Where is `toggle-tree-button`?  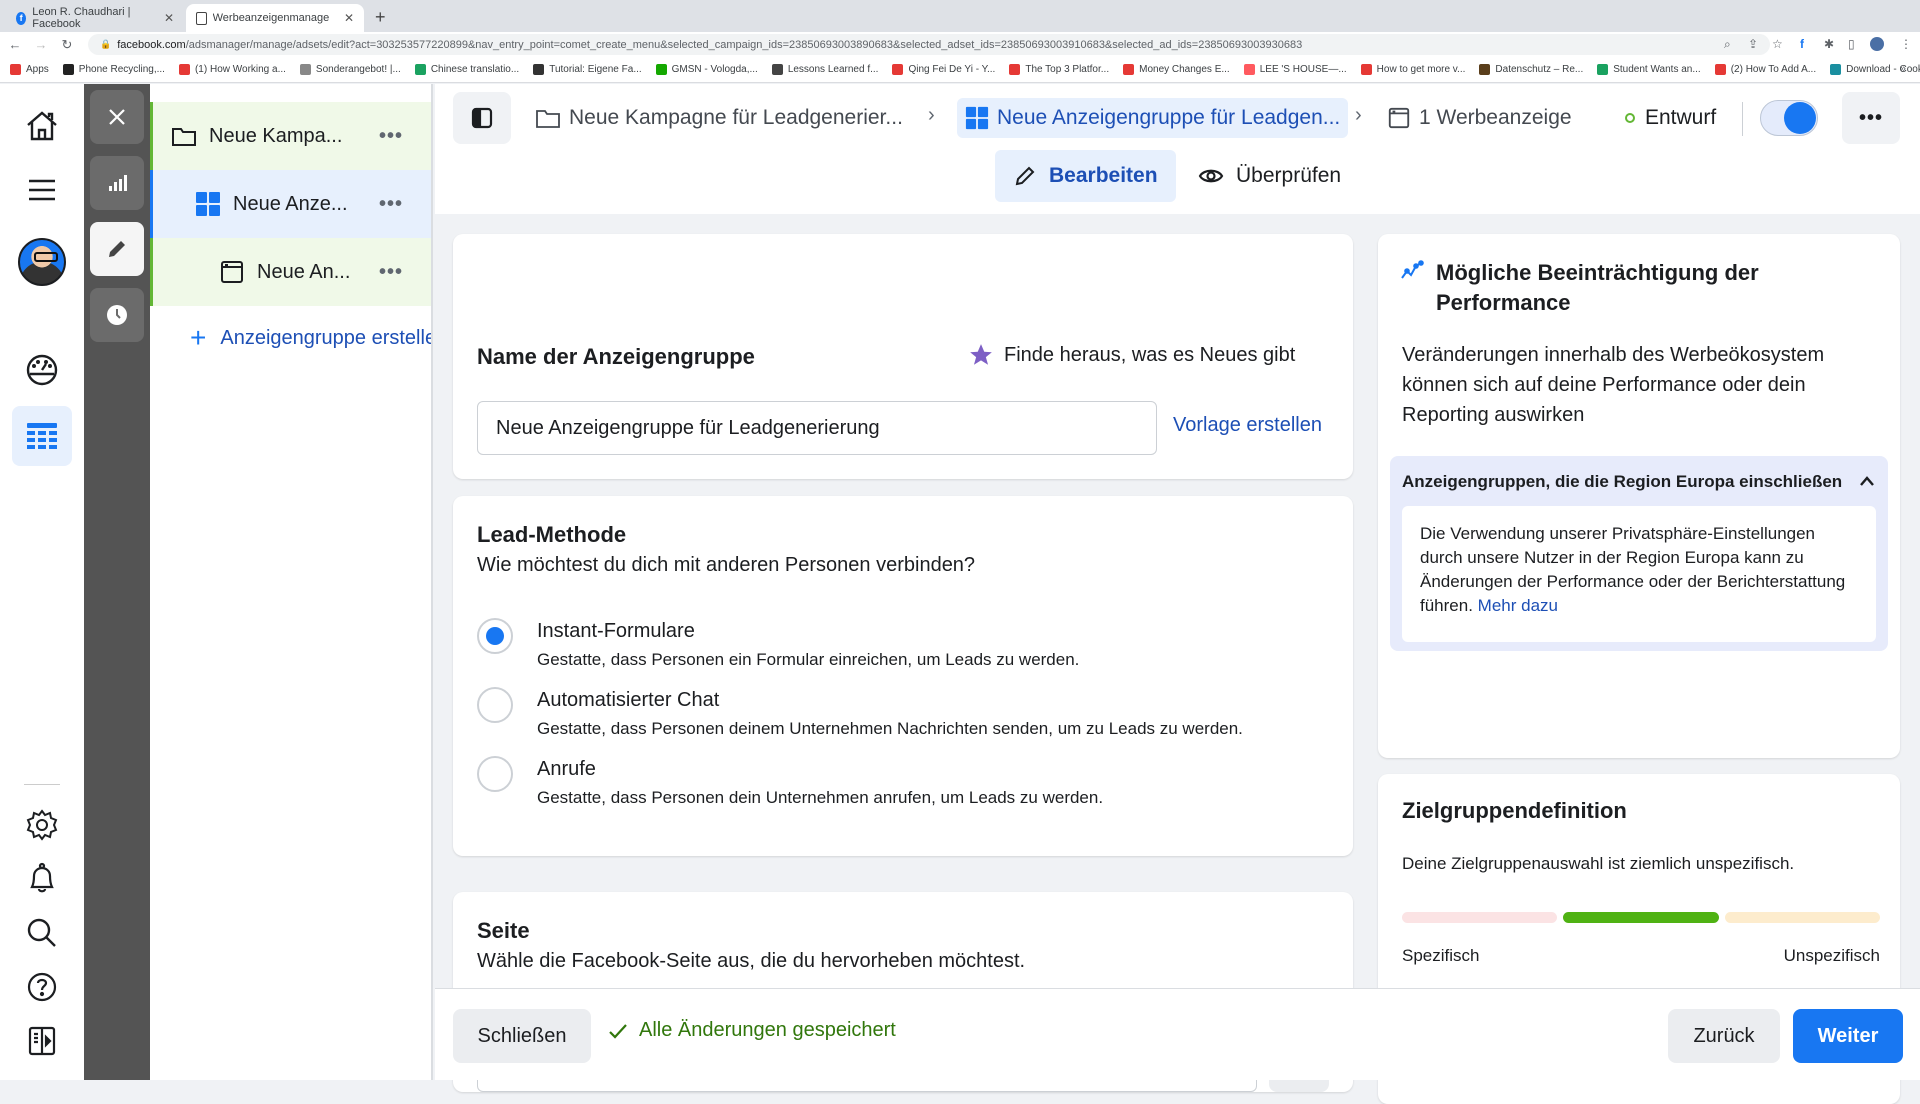 toggle-tree-button is located at coordinates (482, 118).